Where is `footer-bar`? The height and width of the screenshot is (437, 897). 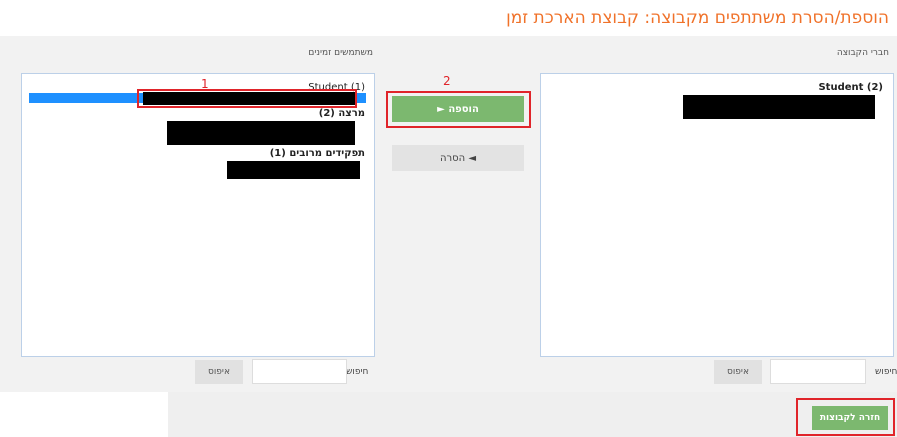
footer-bar is located at coordinates (532, 414).